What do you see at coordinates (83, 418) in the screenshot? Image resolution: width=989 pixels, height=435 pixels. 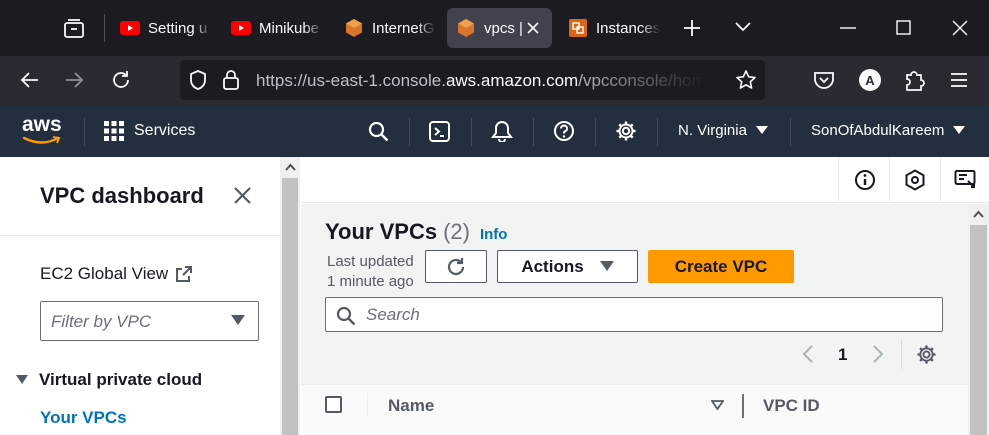 I see `sidebar-item-your-vpcs: Your VPCs` at bounding box center [83, 418].